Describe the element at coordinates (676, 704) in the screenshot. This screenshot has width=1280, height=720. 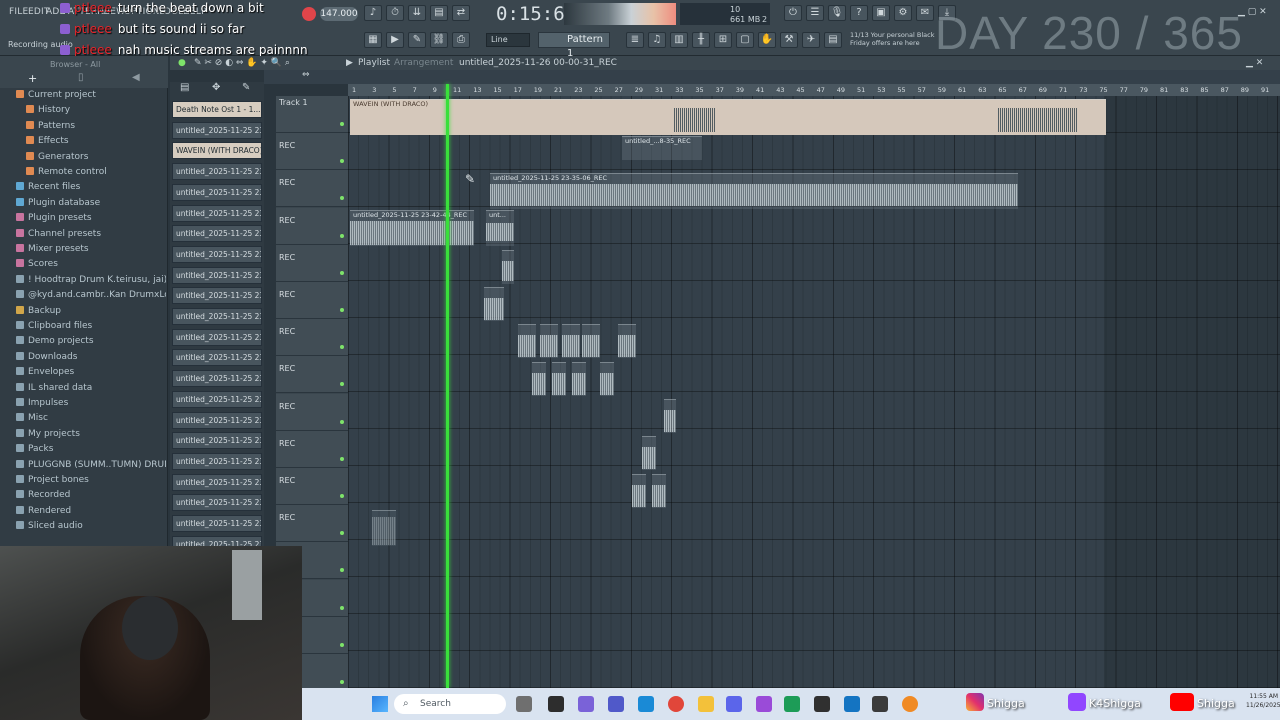
I see `chrome-icon` at that location.